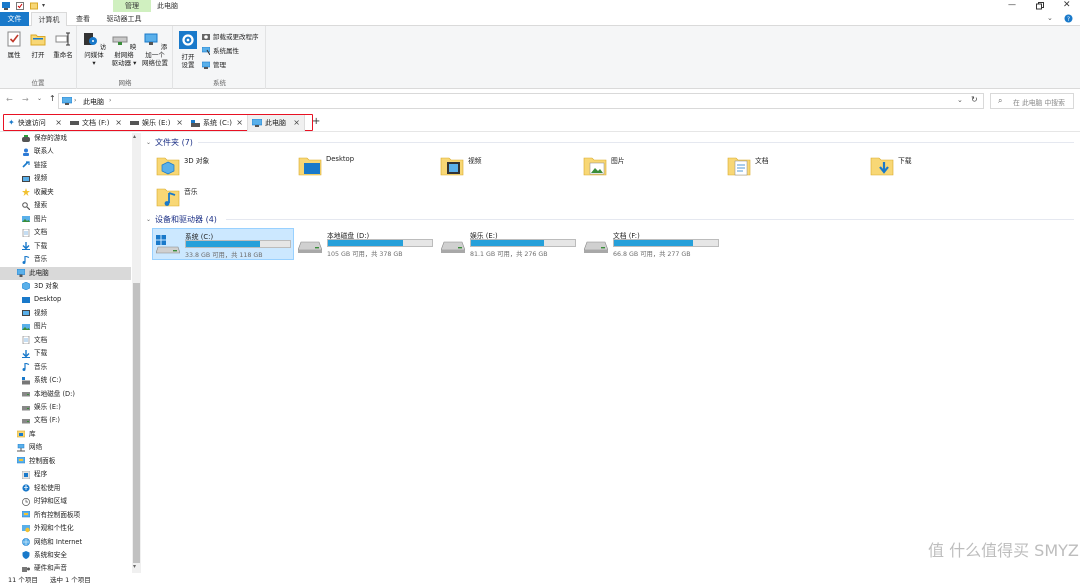  What do you see at coordinates (651, 244) in the screenshot?
I see `drive-documents-f: 文档 (F:) 66.8 GB 可用，共 277 GB` at bounding box center [651, 244].